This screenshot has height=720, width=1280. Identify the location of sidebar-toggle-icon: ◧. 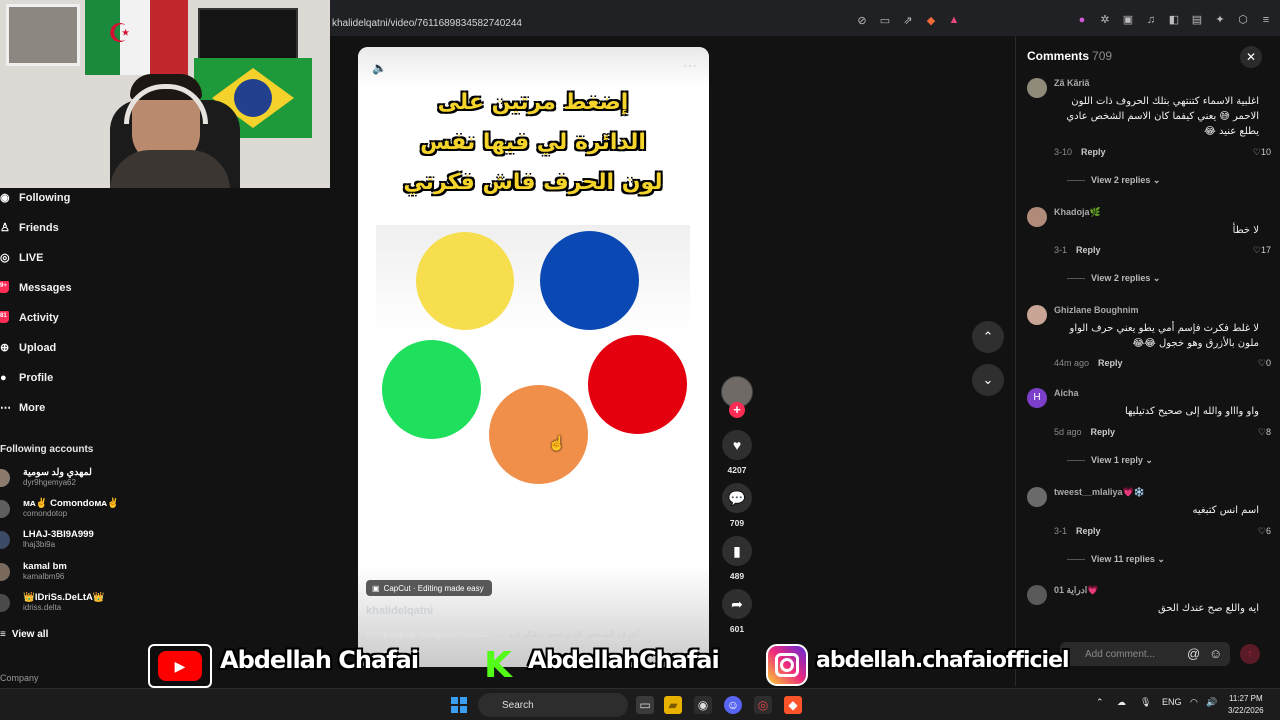
(1174, 20).